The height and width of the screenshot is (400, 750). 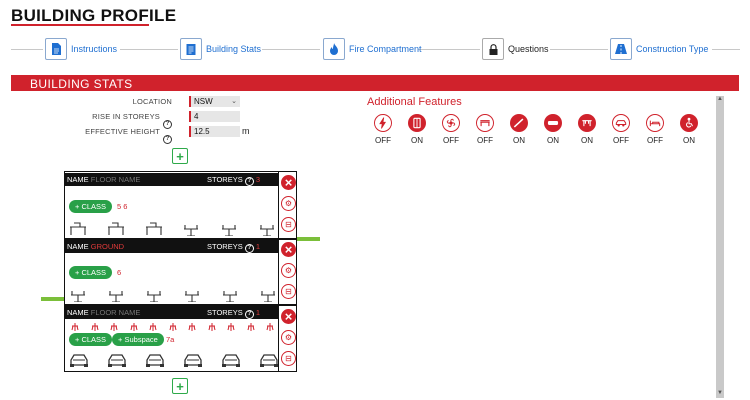 I want to click on step-label: Fire Compartment, so click(x=385, y=49).